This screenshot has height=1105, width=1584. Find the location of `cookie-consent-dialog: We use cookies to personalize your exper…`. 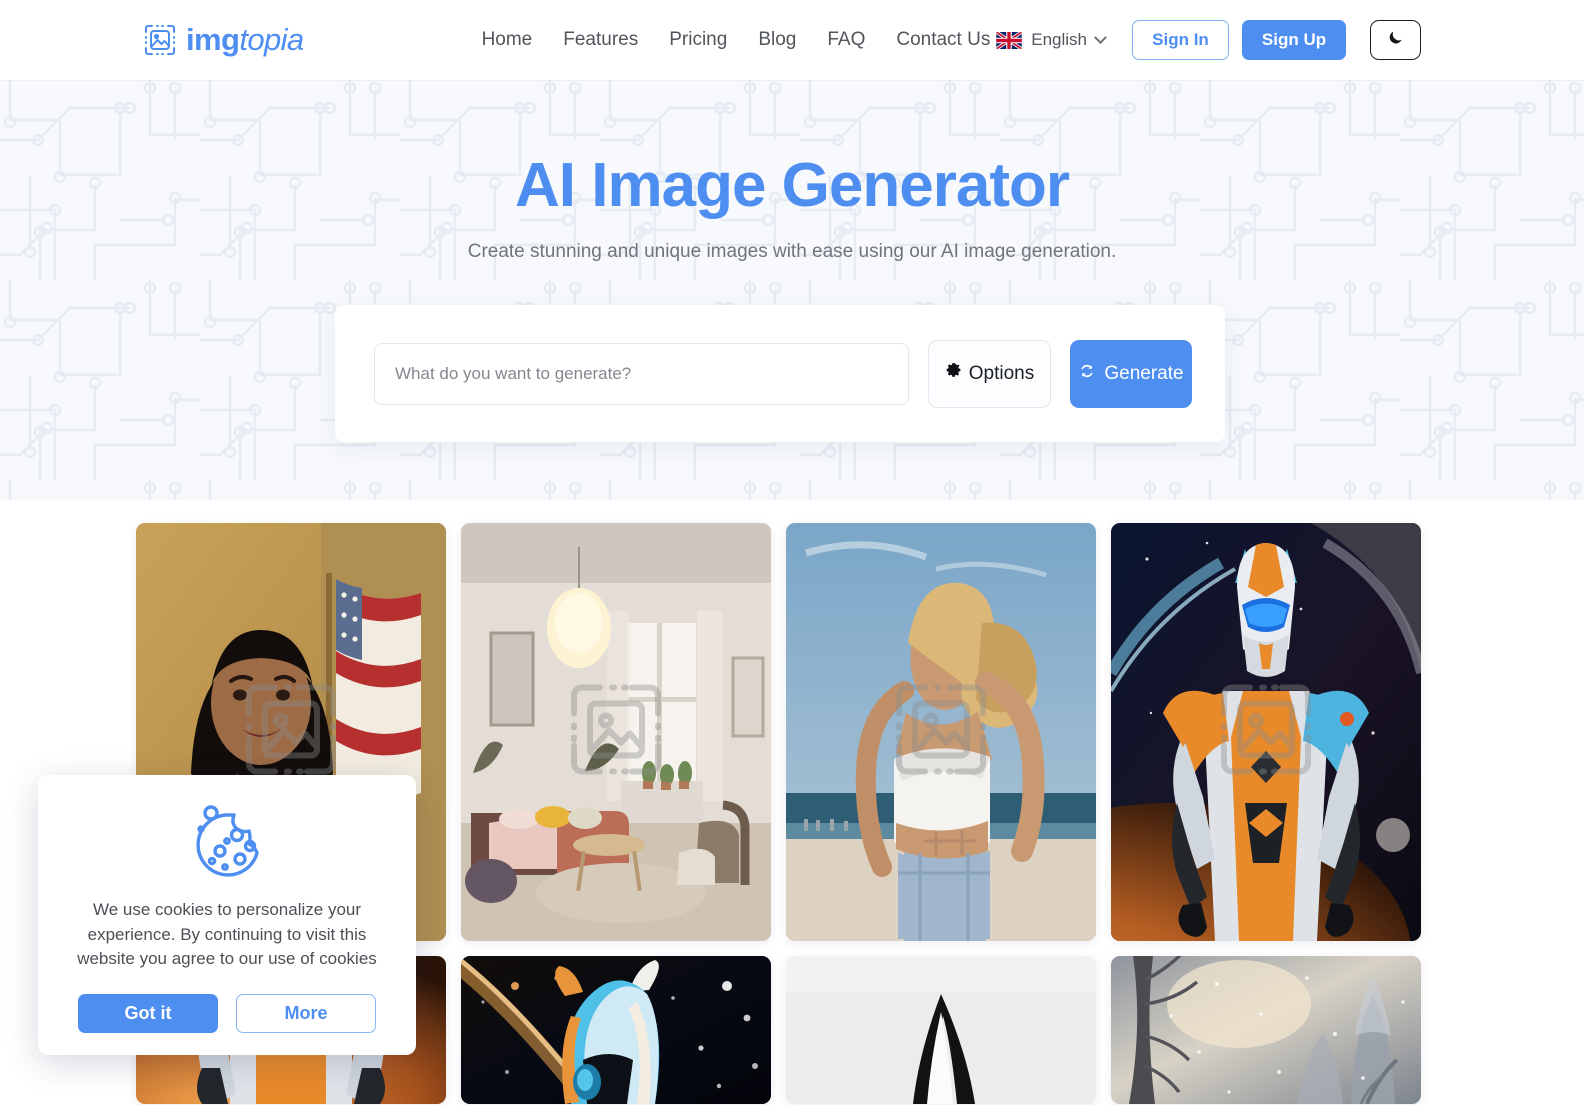

cookie-consent-dialog: We use cookies to personalize your exper… is located at coordinates (227, 915).